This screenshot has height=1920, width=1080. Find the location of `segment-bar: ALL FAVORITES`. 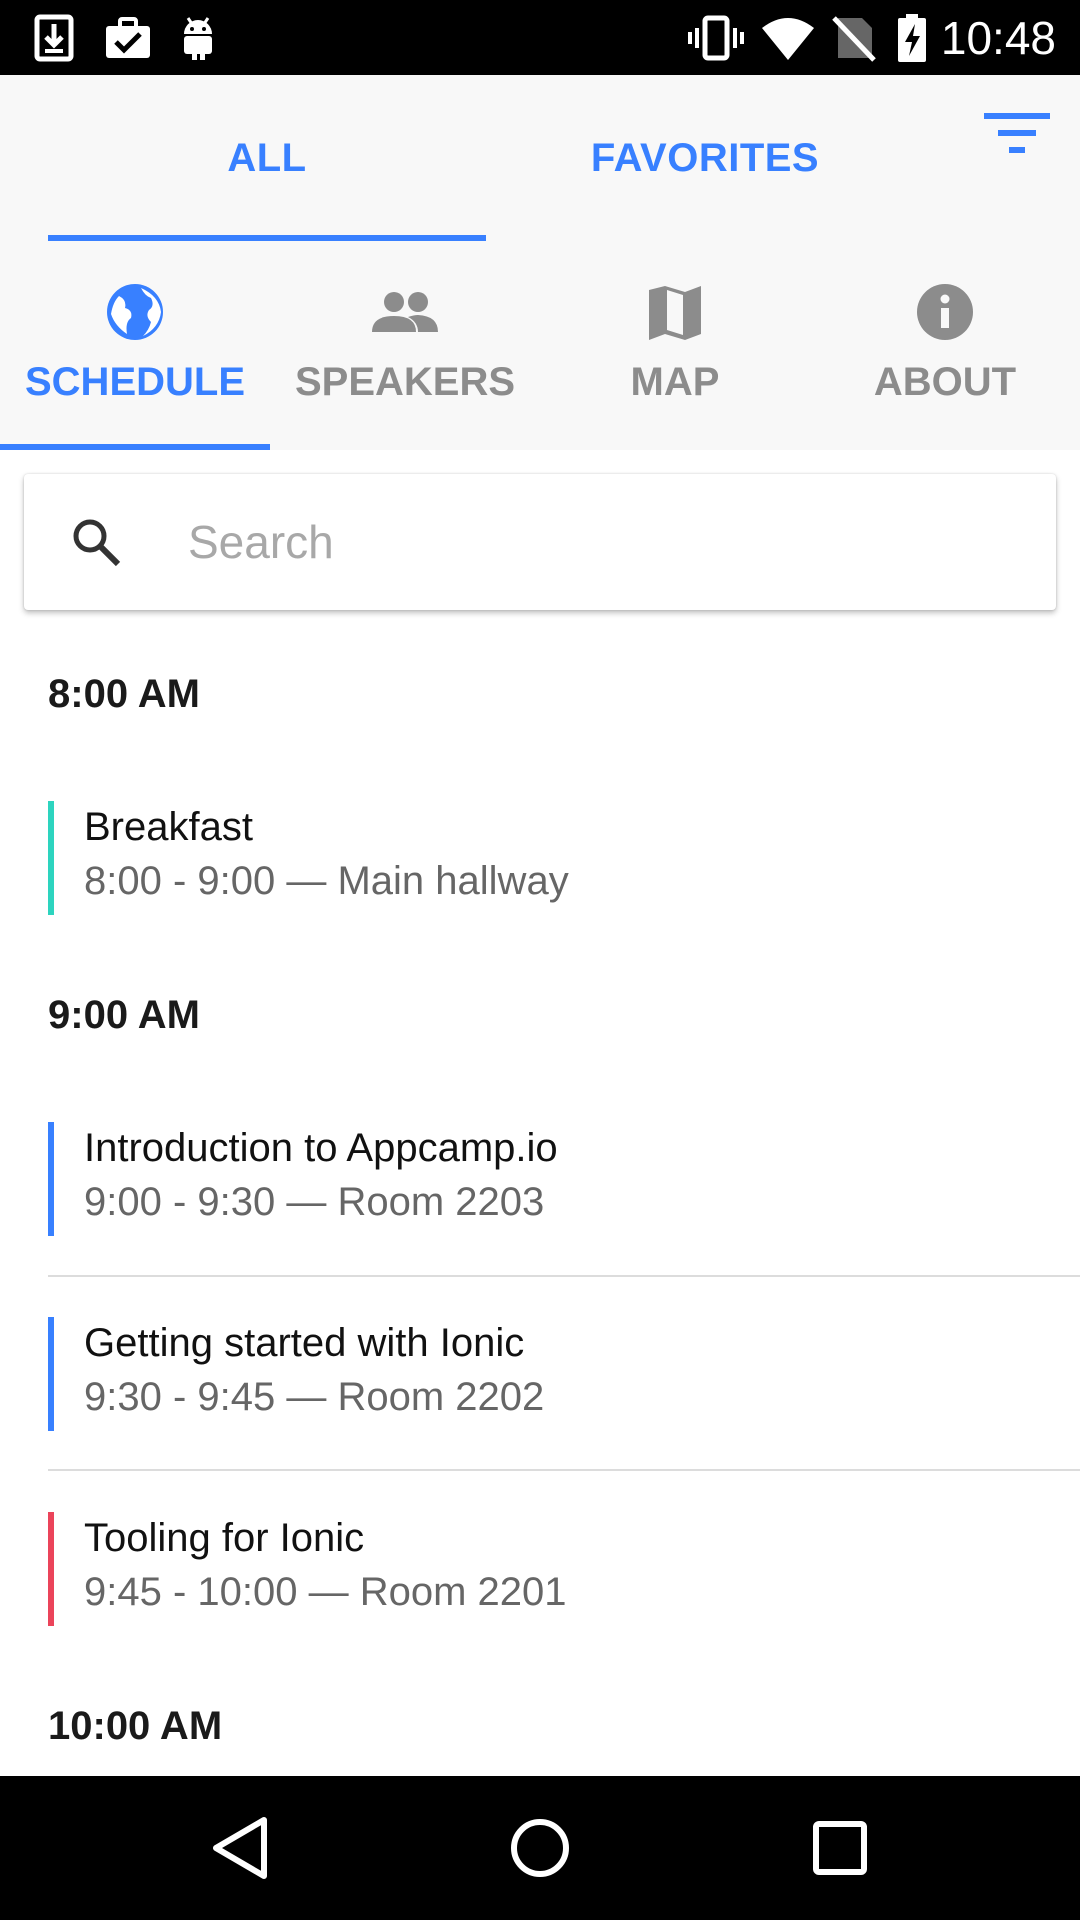

segment-bar: ALL FAVORITES is located at coordinates (540, 158).